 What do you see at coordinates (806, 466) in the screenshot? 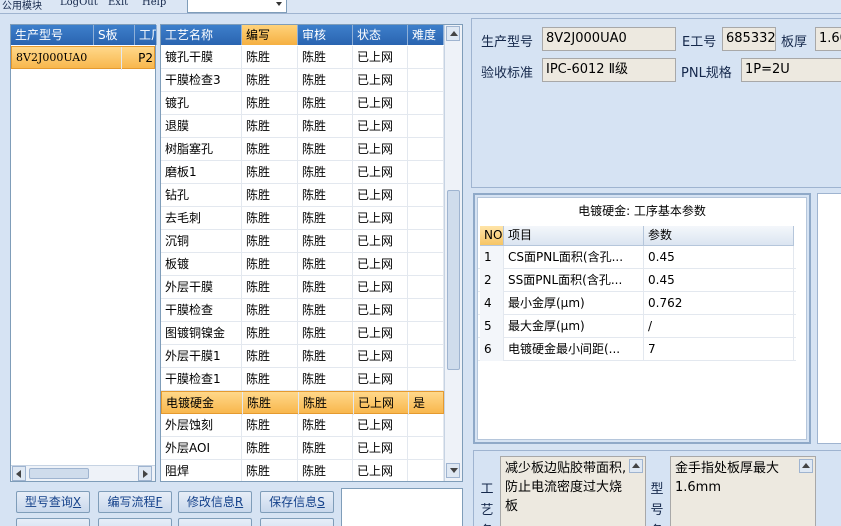
I see `model-note-scroll-up` at bounding box center [806, 466].